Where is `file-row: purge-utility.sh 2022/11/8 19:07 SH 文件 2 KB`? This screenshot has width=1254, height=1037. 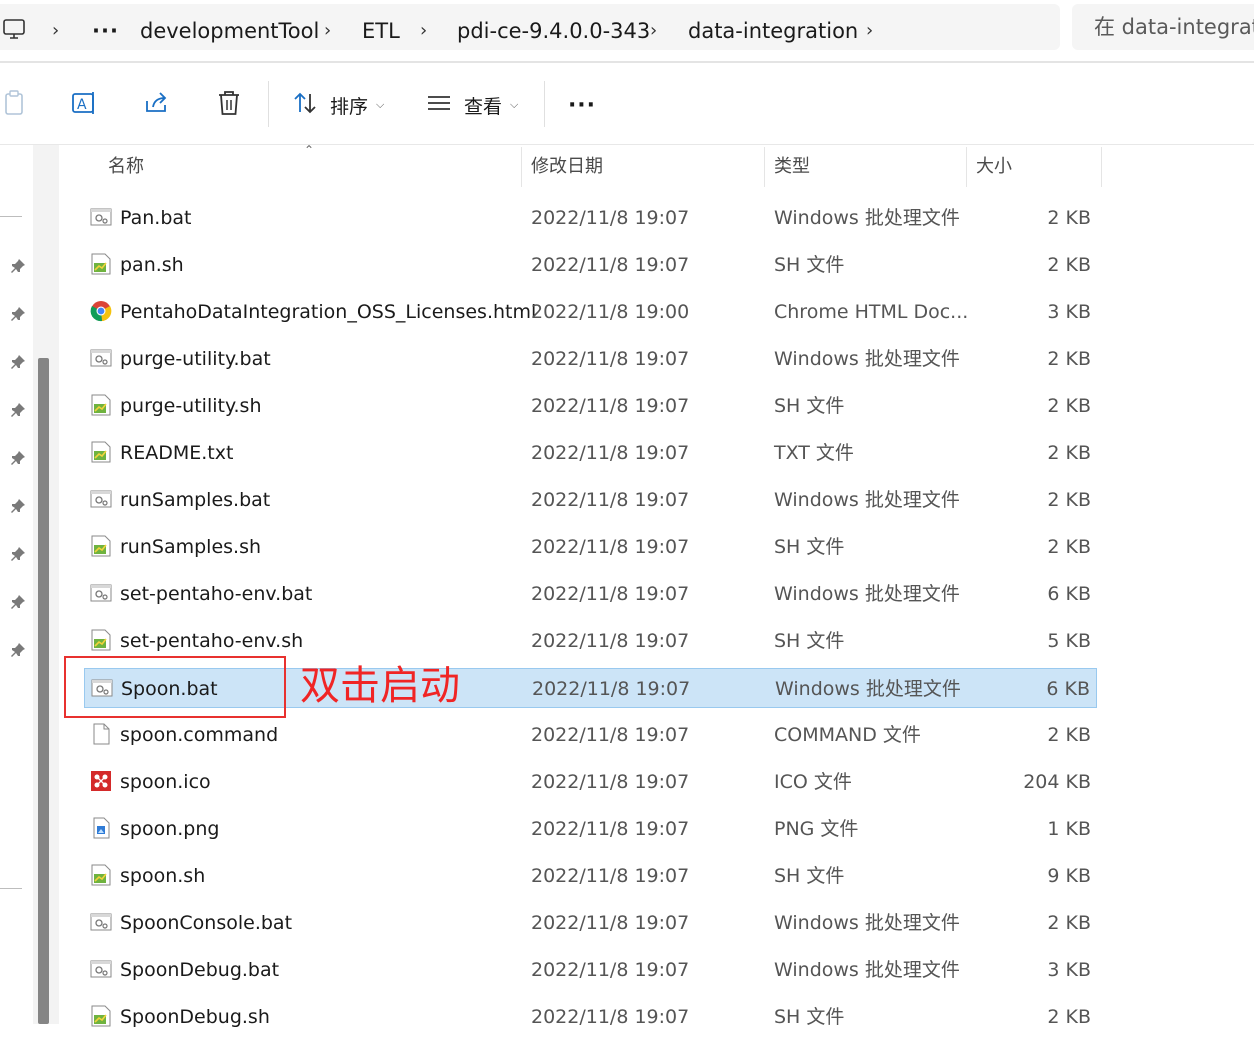 file-row: purge-utility.sh 2022/11/8 19:07 SH 文件 2 KB is located at coordinates (590, 406).